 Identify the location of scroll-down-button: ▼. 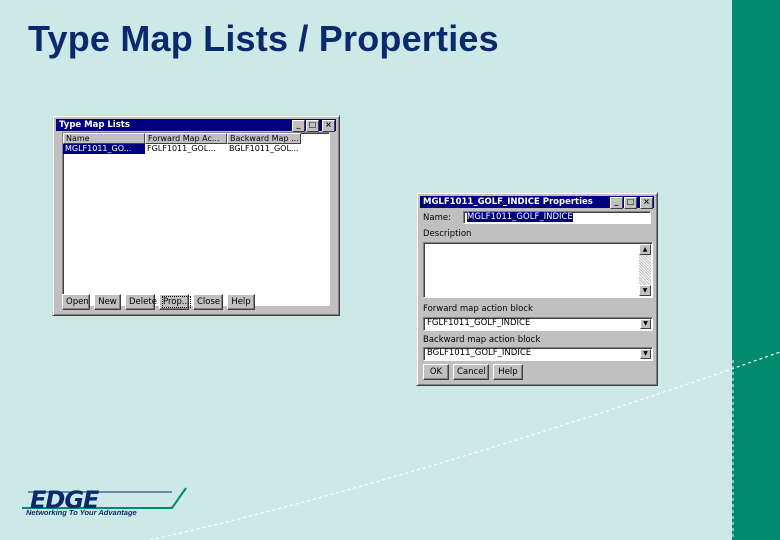
(645, 290).